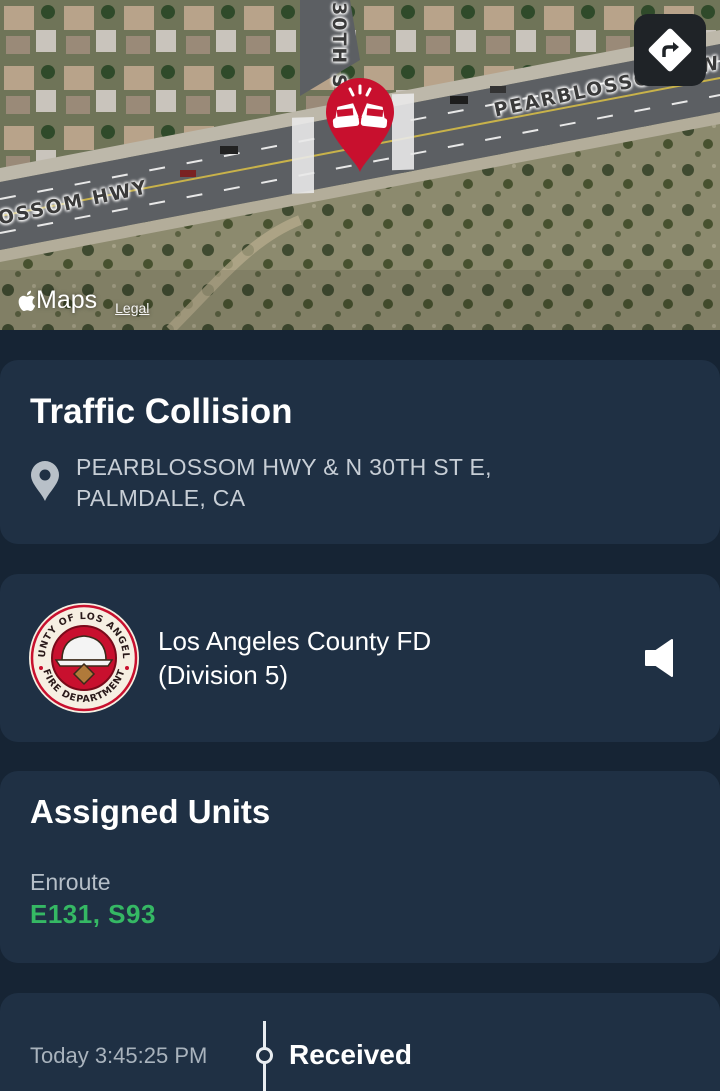 This screenshot has width=720, height=1091. Describe the element at coordinates (360, 124) in the screenshot. I see `car-collision-icon` at that location.